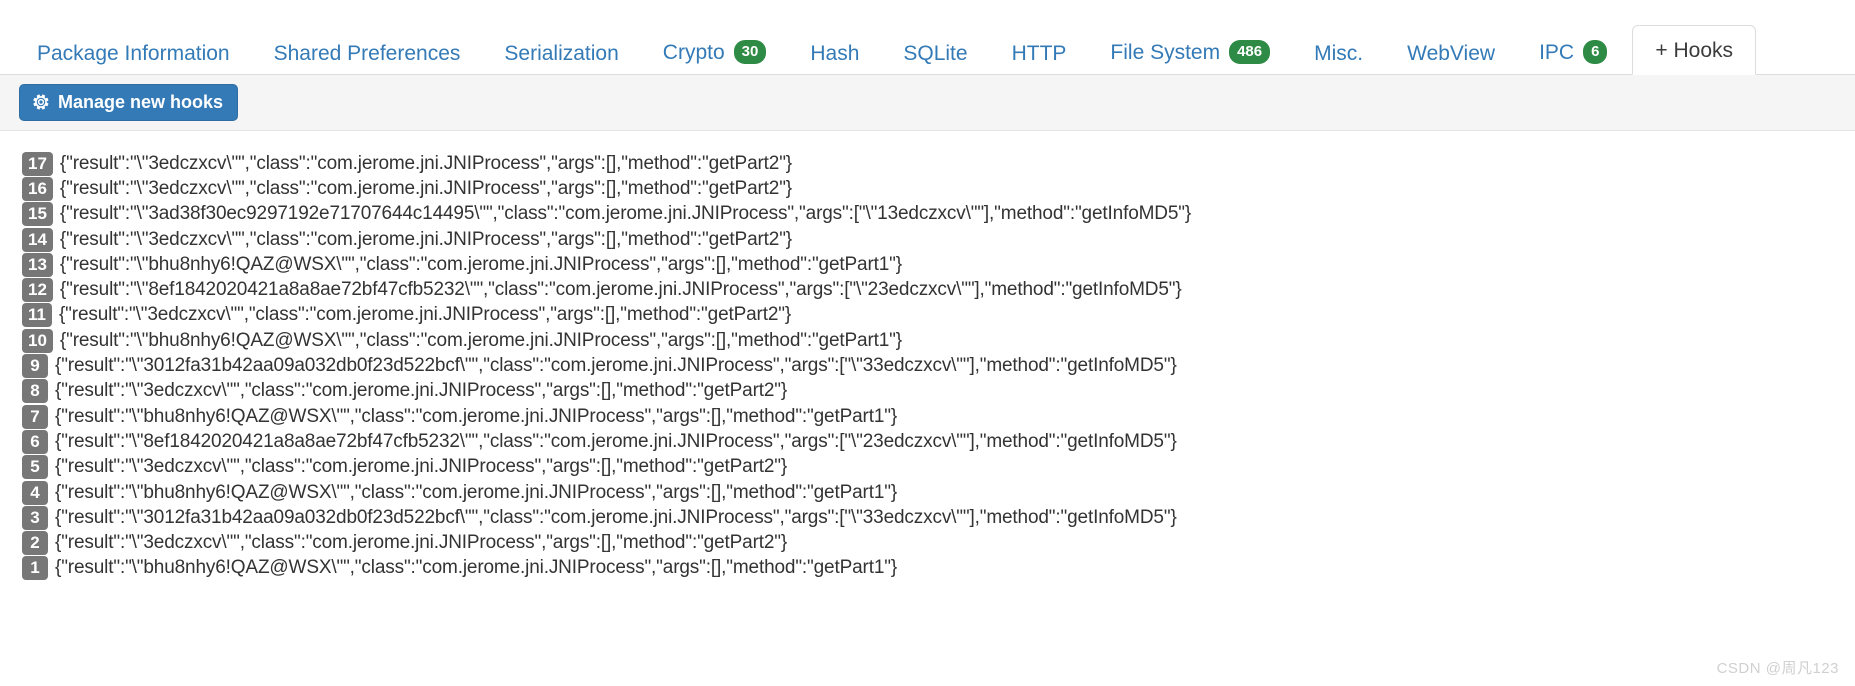 The width and height of the screenshot is (1855, 686). What do you see at coordinates (1777, 668) in the screenshot?
I see `watermark: CSDN @周凡123` at bounding box center [1777, 668].